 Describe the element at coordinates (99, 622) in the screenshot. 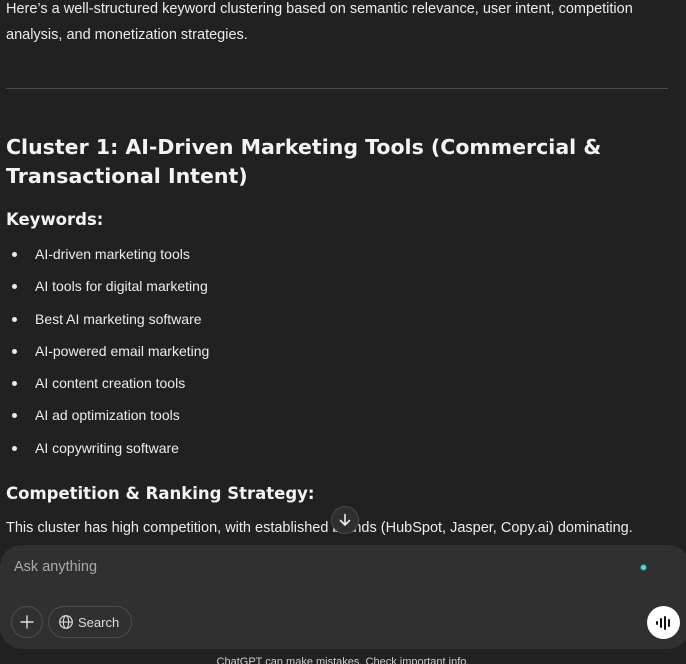

I see `search-label: Search` at that location.